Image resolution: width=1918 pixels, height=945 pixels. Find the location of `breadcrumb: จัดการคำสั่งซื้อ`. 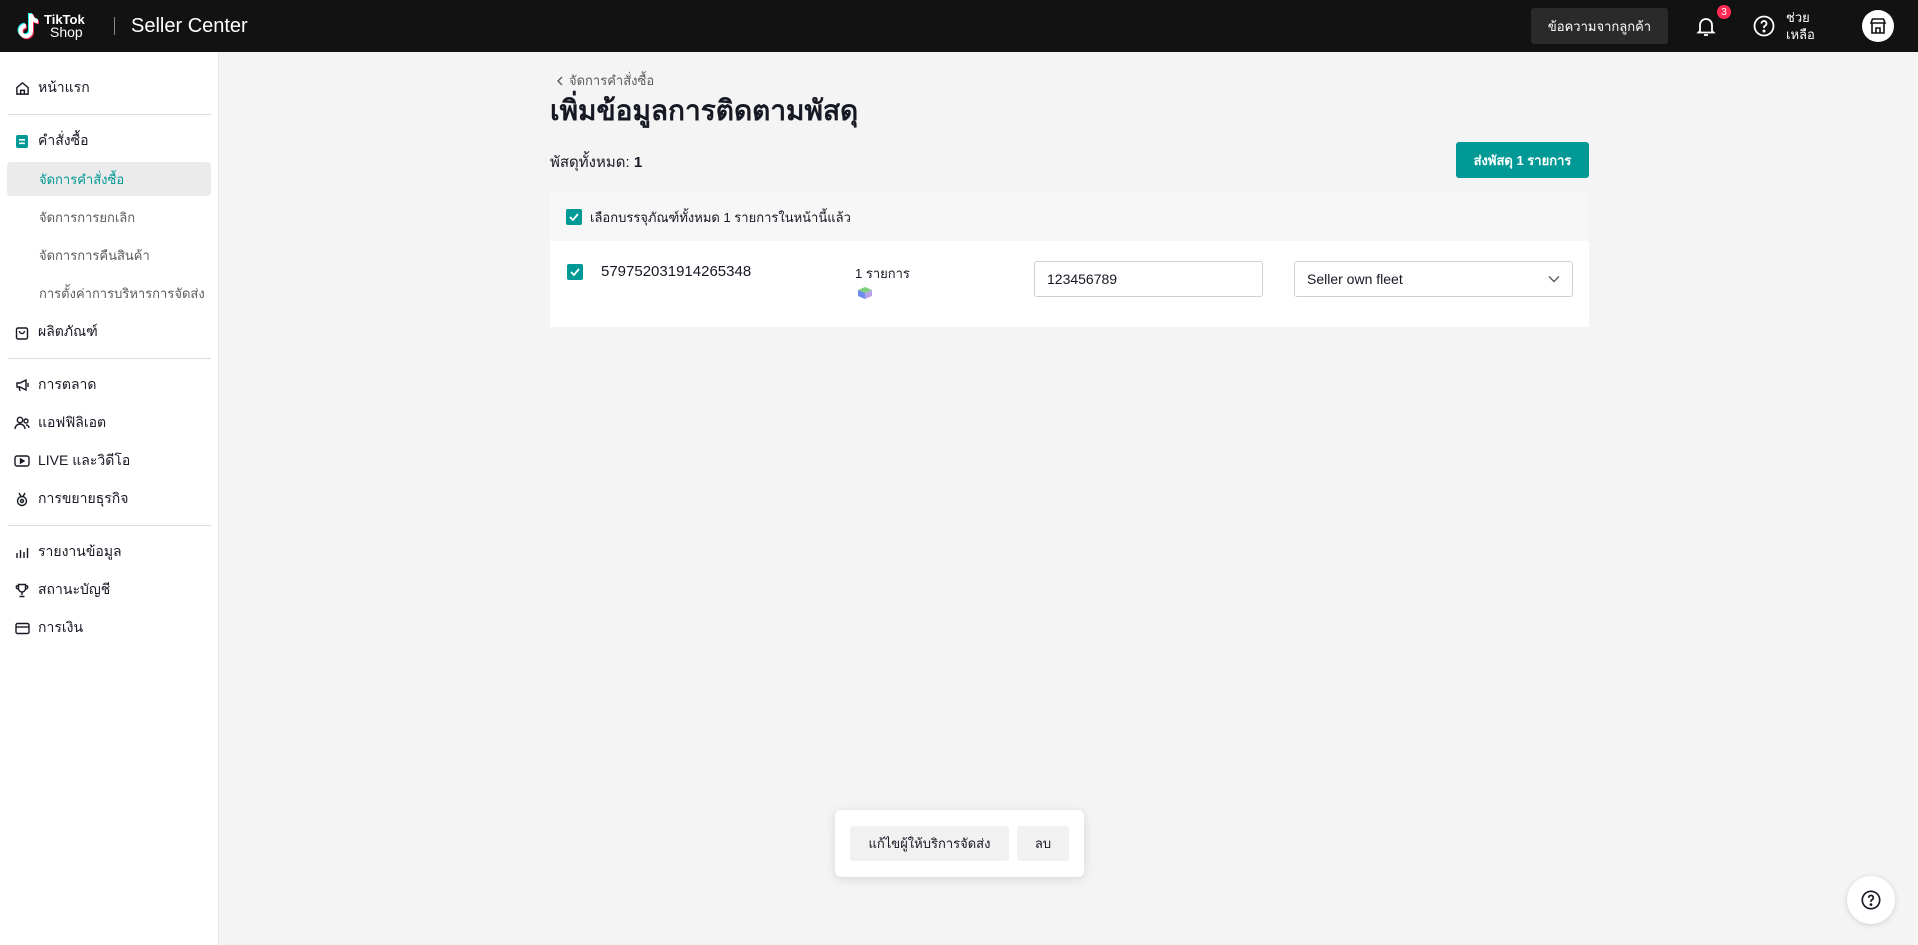

breadcrumb: จัดการคำสั่งซื้อ is located at coordinates (605, 80).